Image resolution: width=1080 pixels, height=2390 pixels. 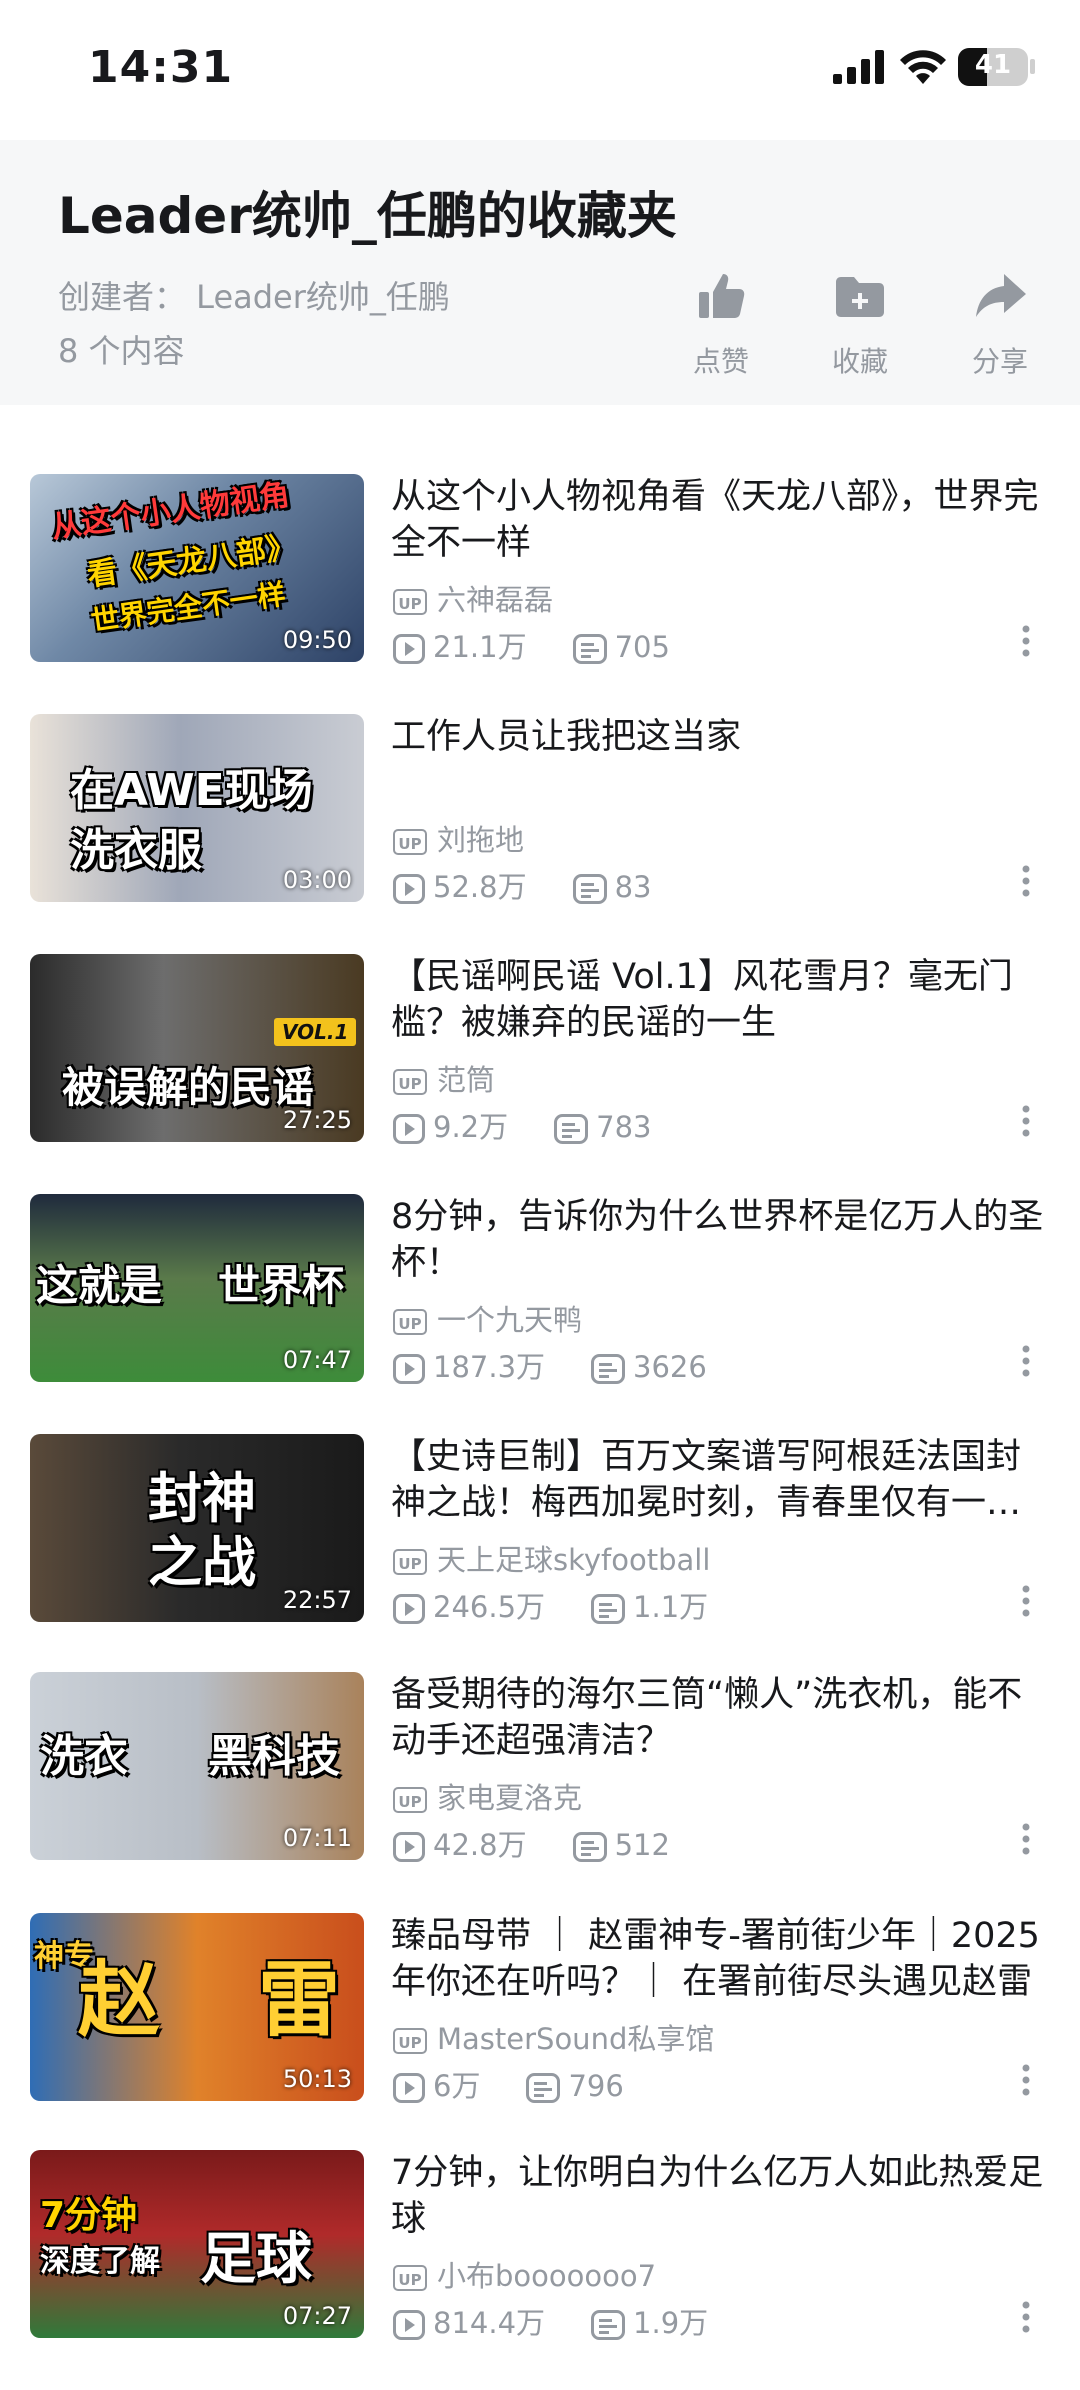 I want to click on thumbnail-caption: 洗衣, so click(x=84, y=1756).